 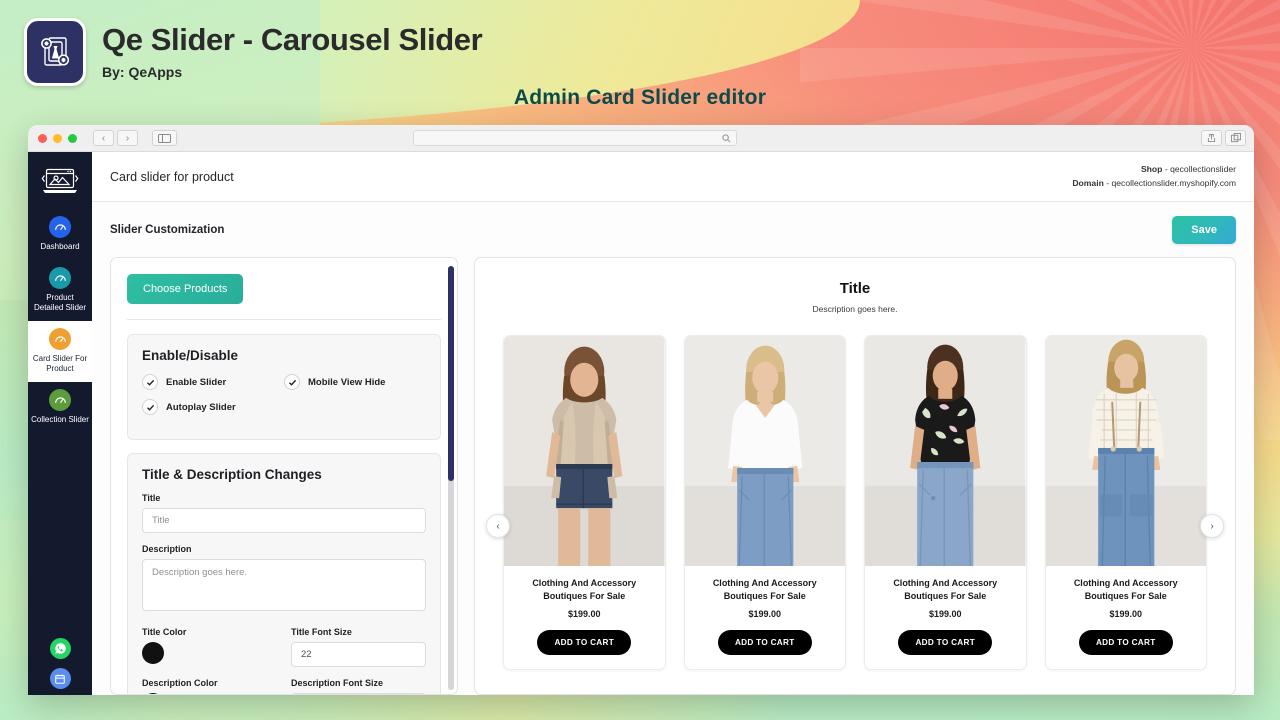 I want to click on checkbox-enable-slider: Enable Slider, so click(x=213, y=382).